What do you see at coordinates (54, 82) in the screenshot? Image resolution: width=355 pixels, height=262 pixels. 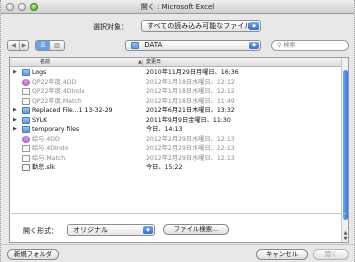 I see `file-name: QP22年度.4DD` at bounding box center [54, 82].